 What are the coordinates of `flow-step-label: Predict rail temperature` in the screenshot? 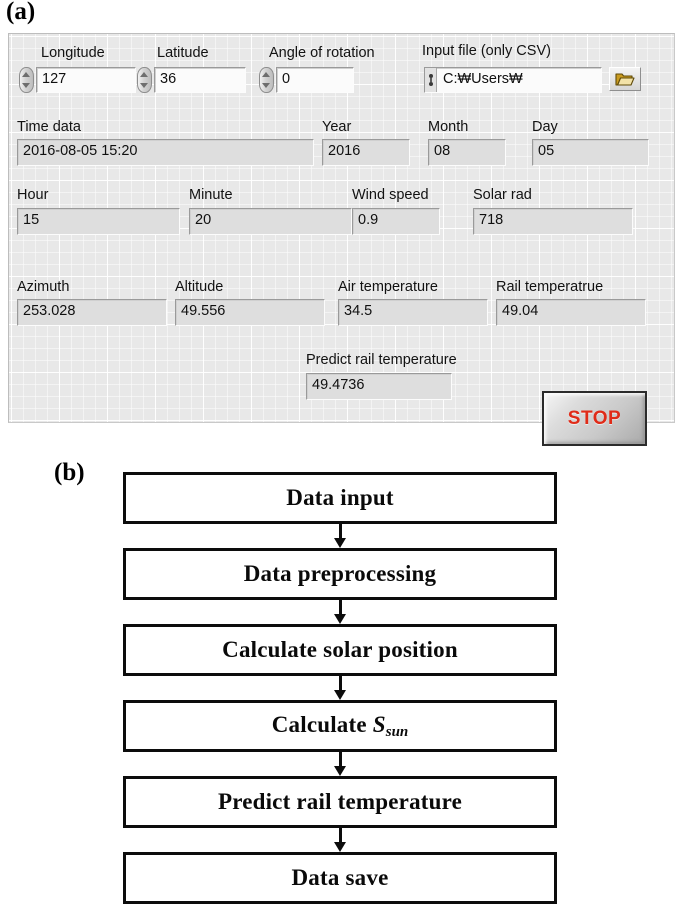 It's located at (340, 801).